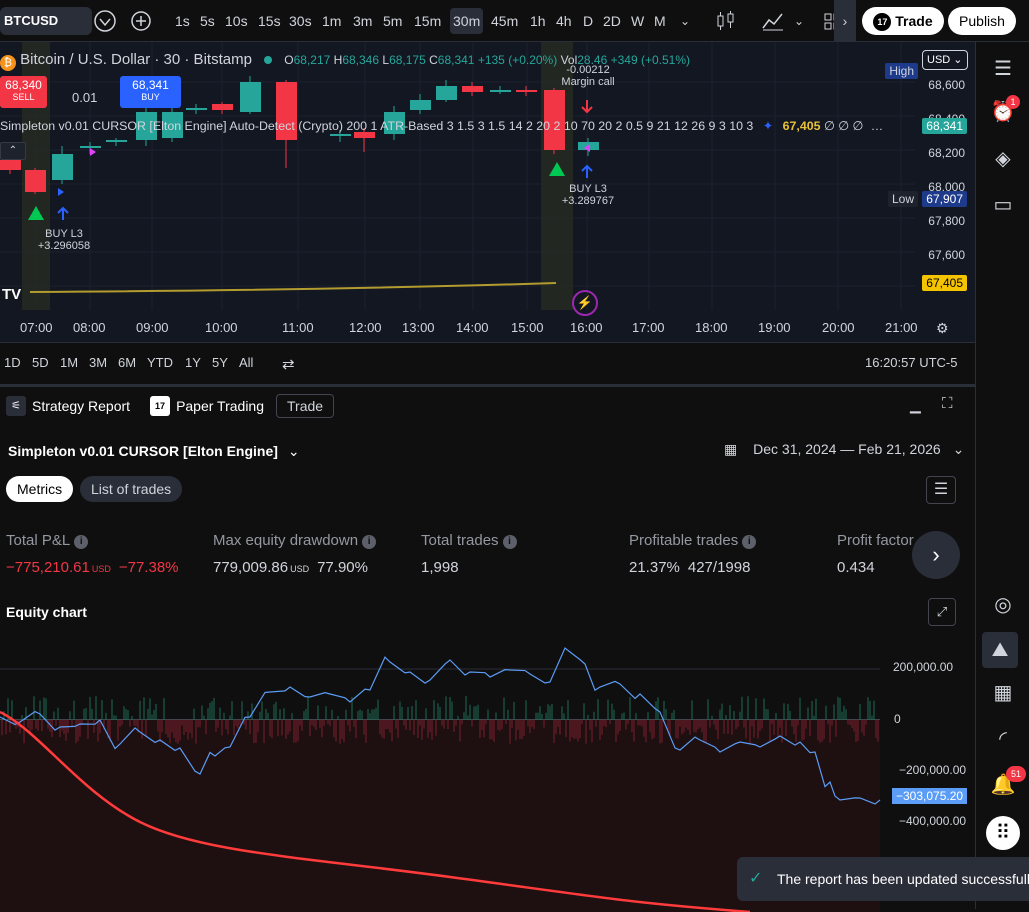 Image resolution: width=1029 pixels, height=912 pixels. What do you see at coordinates (105, 21) in the screenshot?
I see `compare-symbol-icon` at bounding box center [105, 21].